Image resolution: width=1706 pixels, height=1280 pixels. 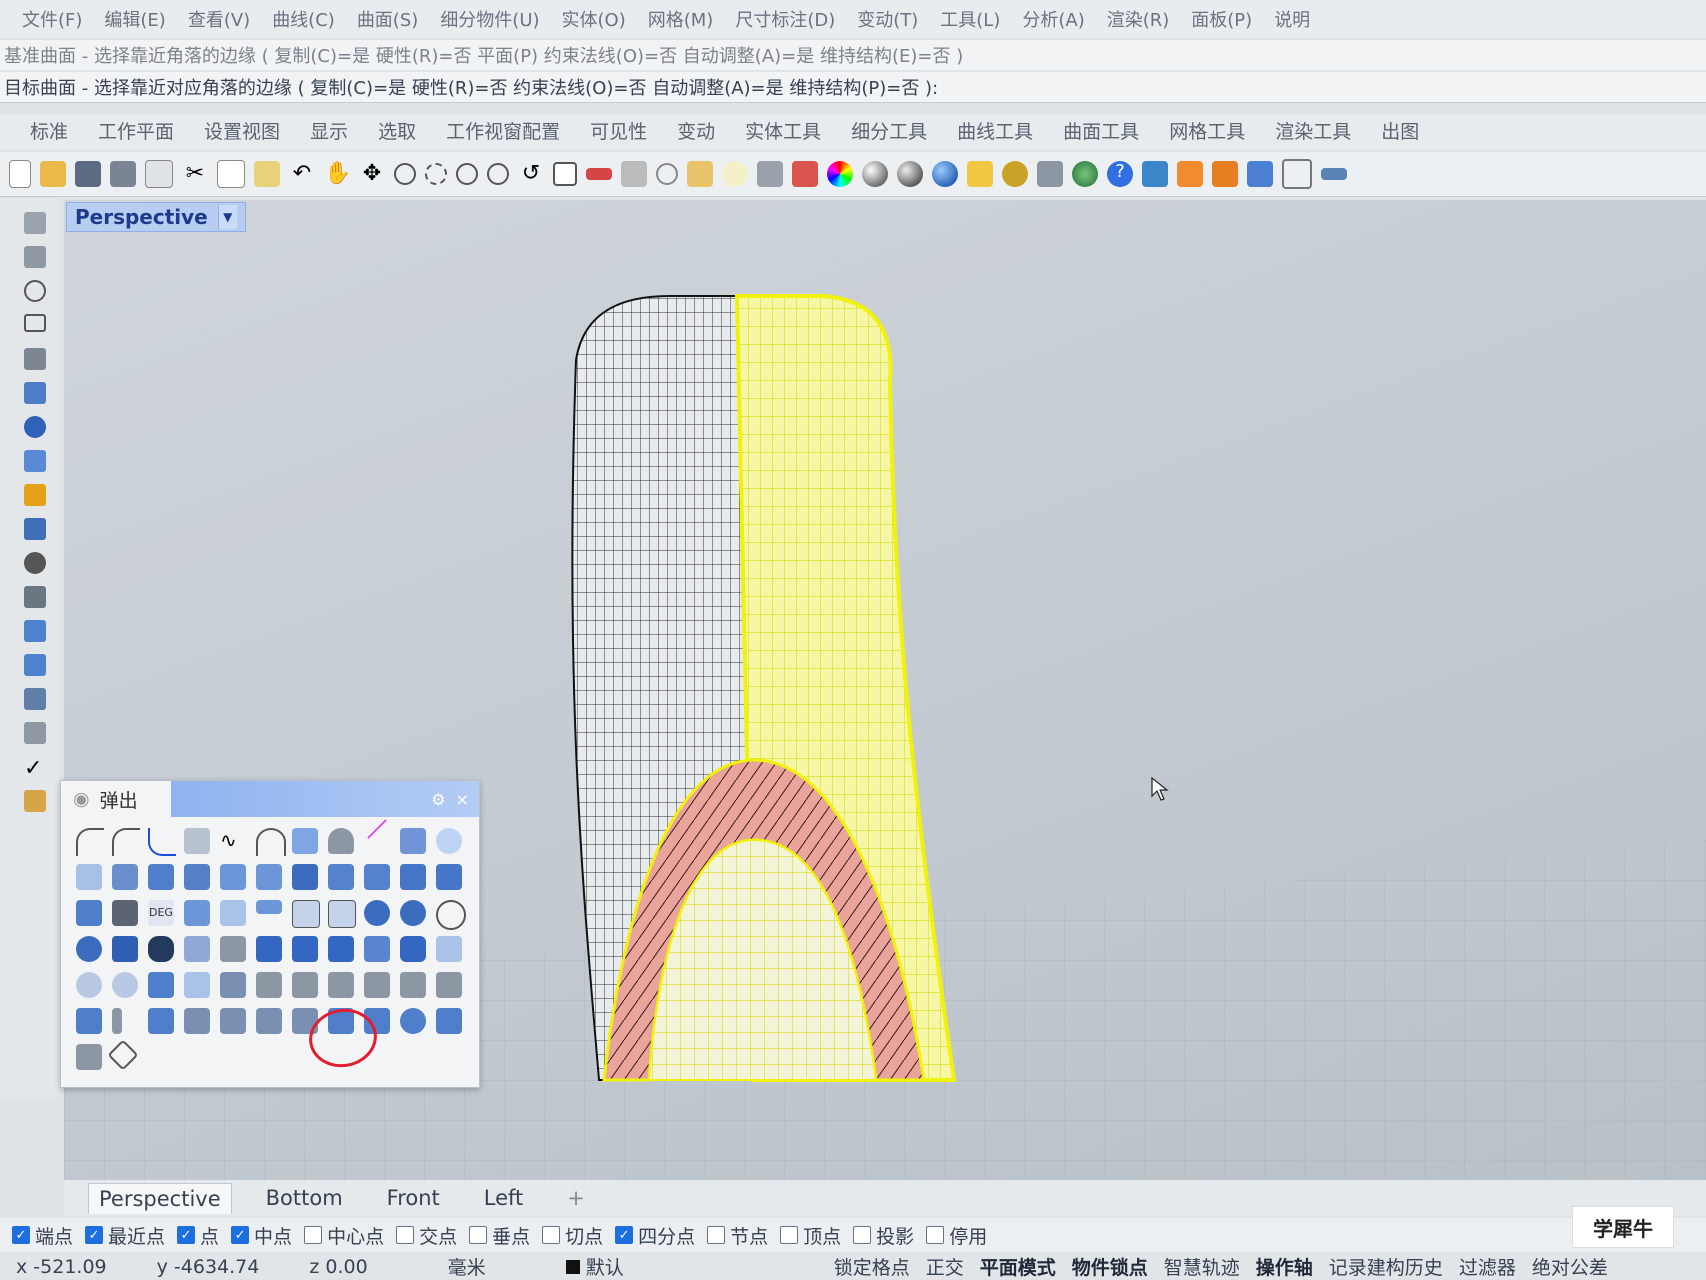 I want to click on cylinder-icon, so click(x=413, y=949).